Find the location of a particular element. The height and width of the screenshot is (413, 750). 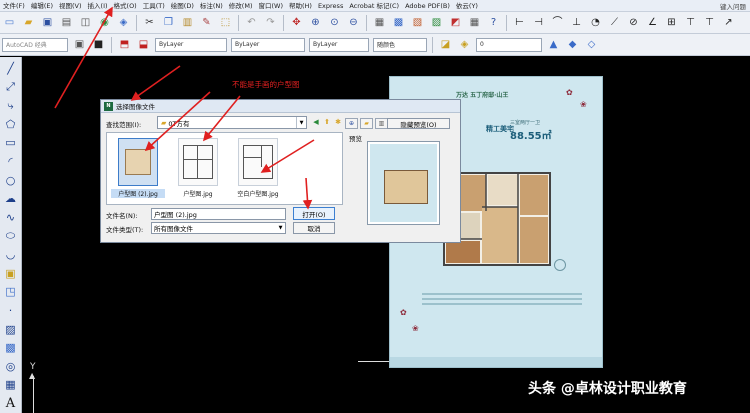

dim-baseline-icon: ⊤ is located at coordinates (691, 23).